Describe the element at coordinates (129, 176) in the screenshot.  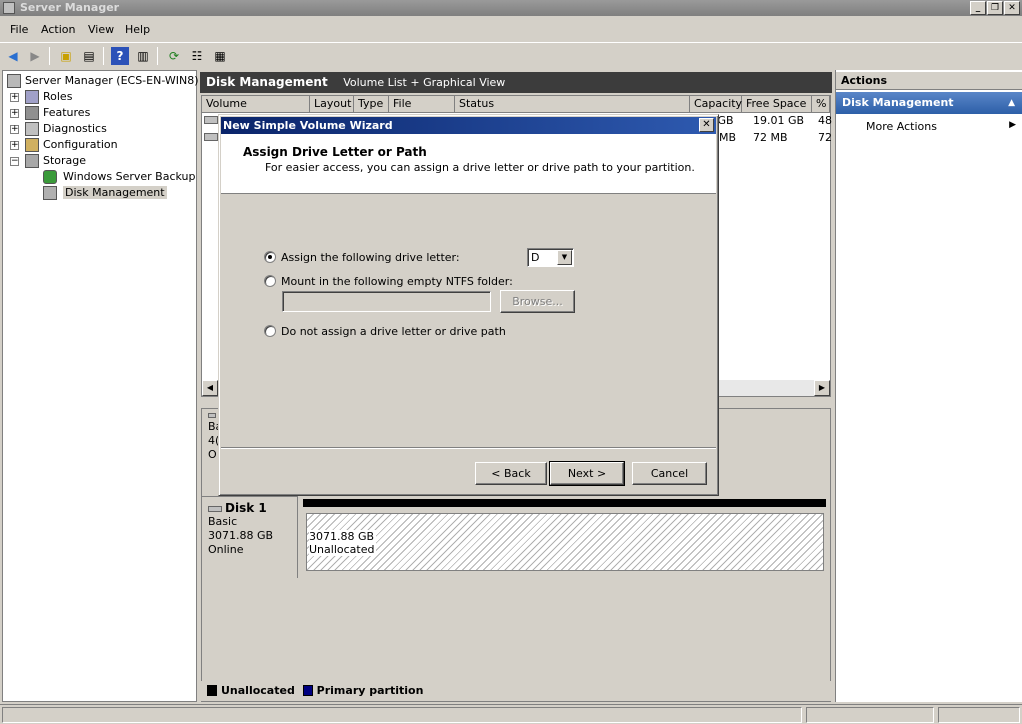
I see `tree-item-label: Windows Server Backup` at that location.